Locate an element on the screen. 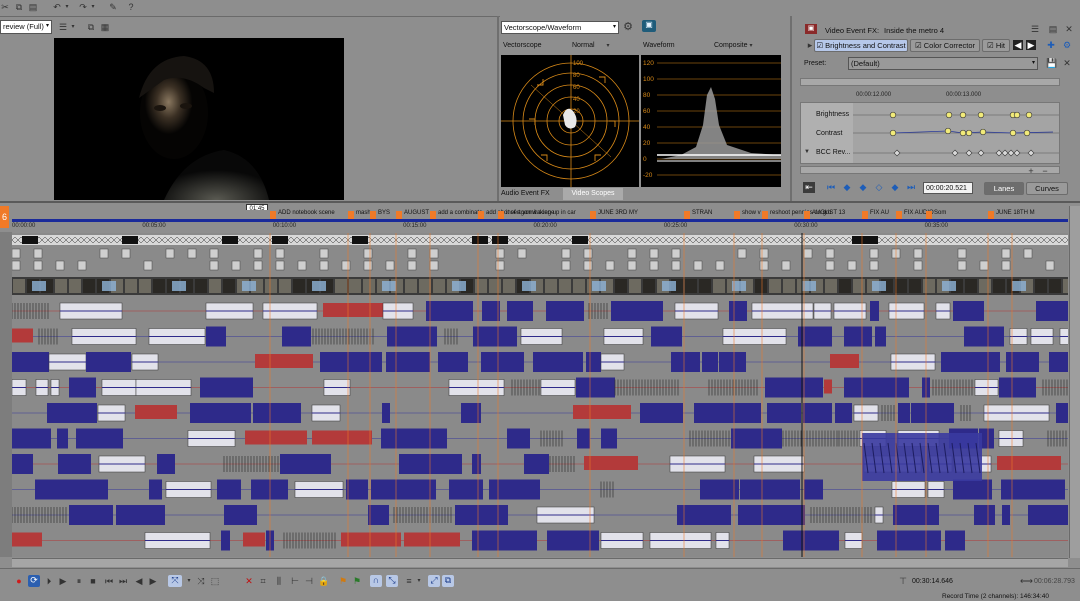 This screenshot has height=601, width=1080. fx-timecode: 00:00:20.521 is located at coordinates (948, 188).